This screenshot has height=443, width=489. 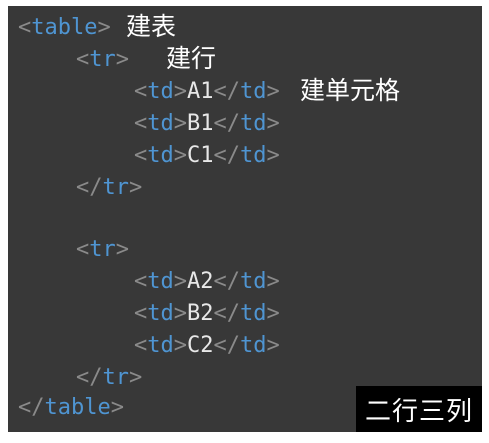 I want to click on cell-value: B1, so click(x=200, y=123).